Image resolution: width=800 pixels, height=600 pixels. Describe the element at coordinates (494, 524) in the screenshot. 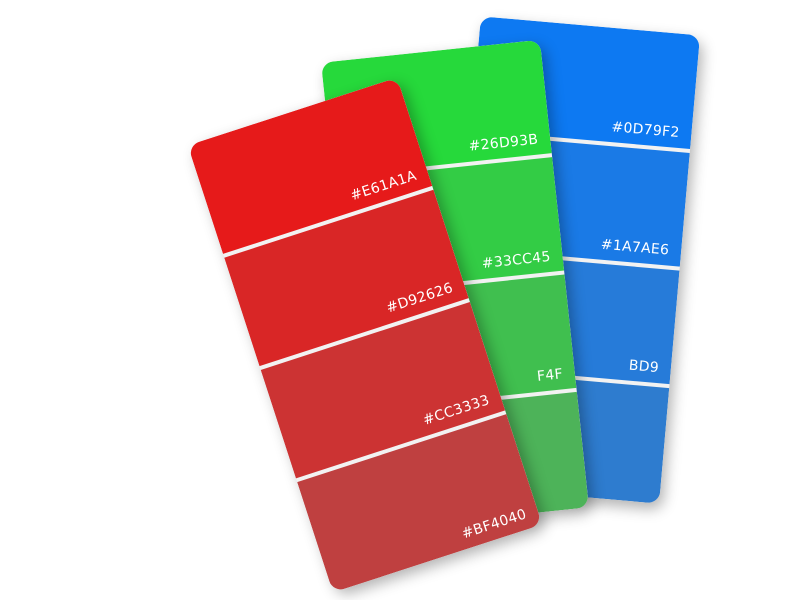

I see `color-chip-label: #BF4040` at that location.